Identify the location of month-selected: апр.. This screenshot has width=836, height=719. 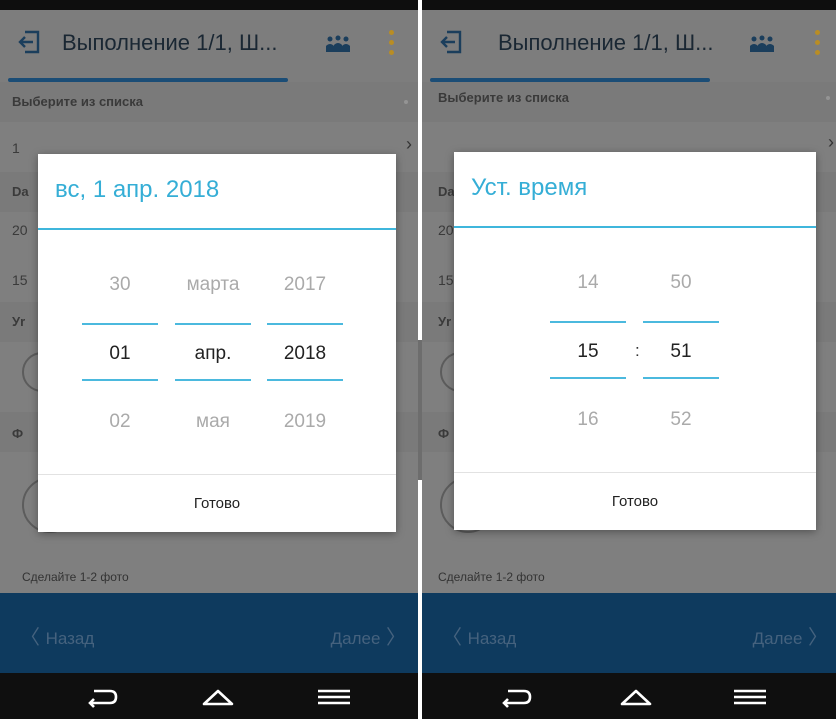
(213, 354).